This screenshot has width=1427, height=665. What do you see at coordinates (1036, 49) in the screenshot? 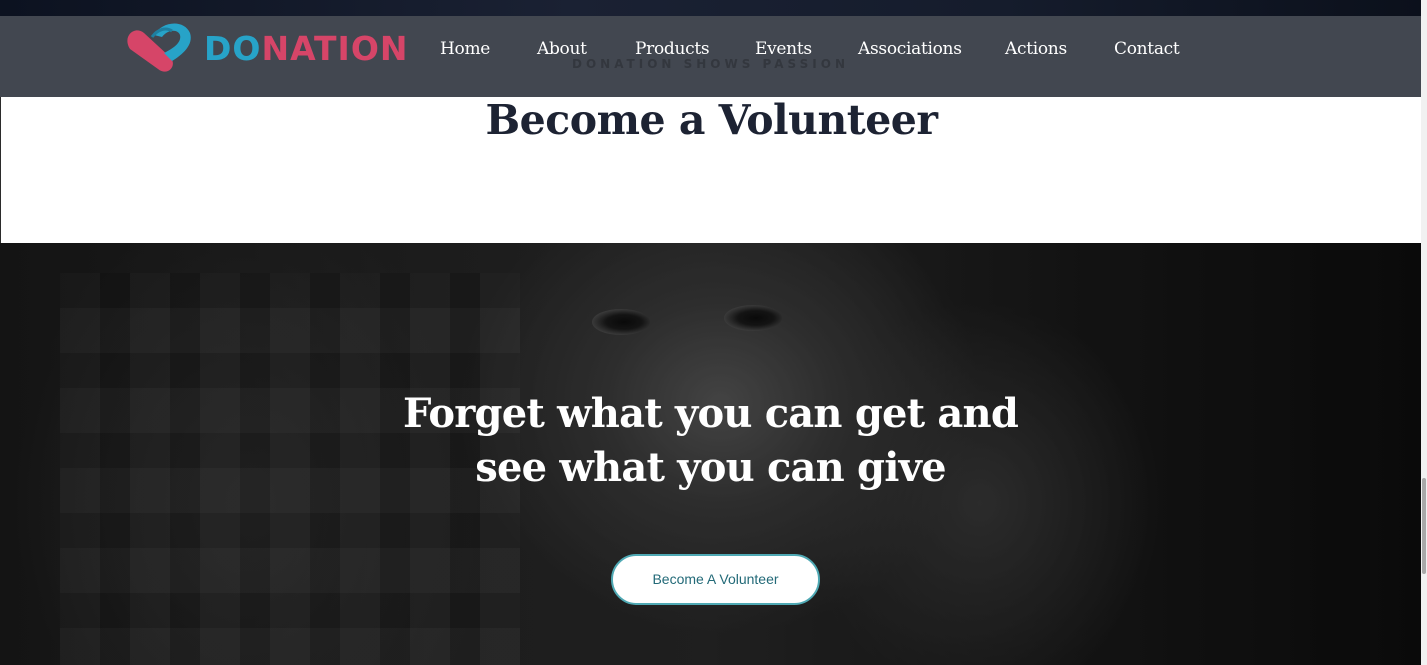
I see `nav-item-actions: Actions` at bounding box center [1036, 49].